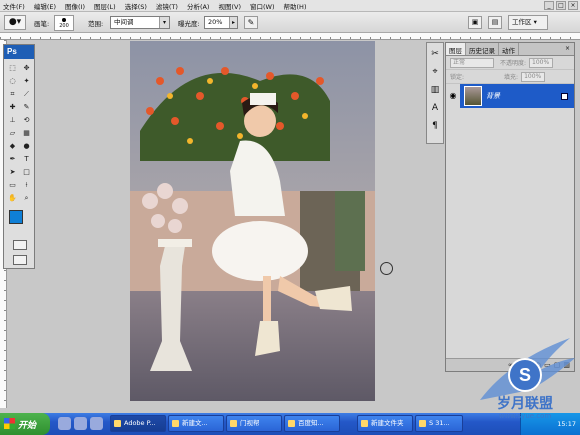  Describe the element at coordinates (520, 365) in the screenshot. I see `fx-icon: fx` at that location.